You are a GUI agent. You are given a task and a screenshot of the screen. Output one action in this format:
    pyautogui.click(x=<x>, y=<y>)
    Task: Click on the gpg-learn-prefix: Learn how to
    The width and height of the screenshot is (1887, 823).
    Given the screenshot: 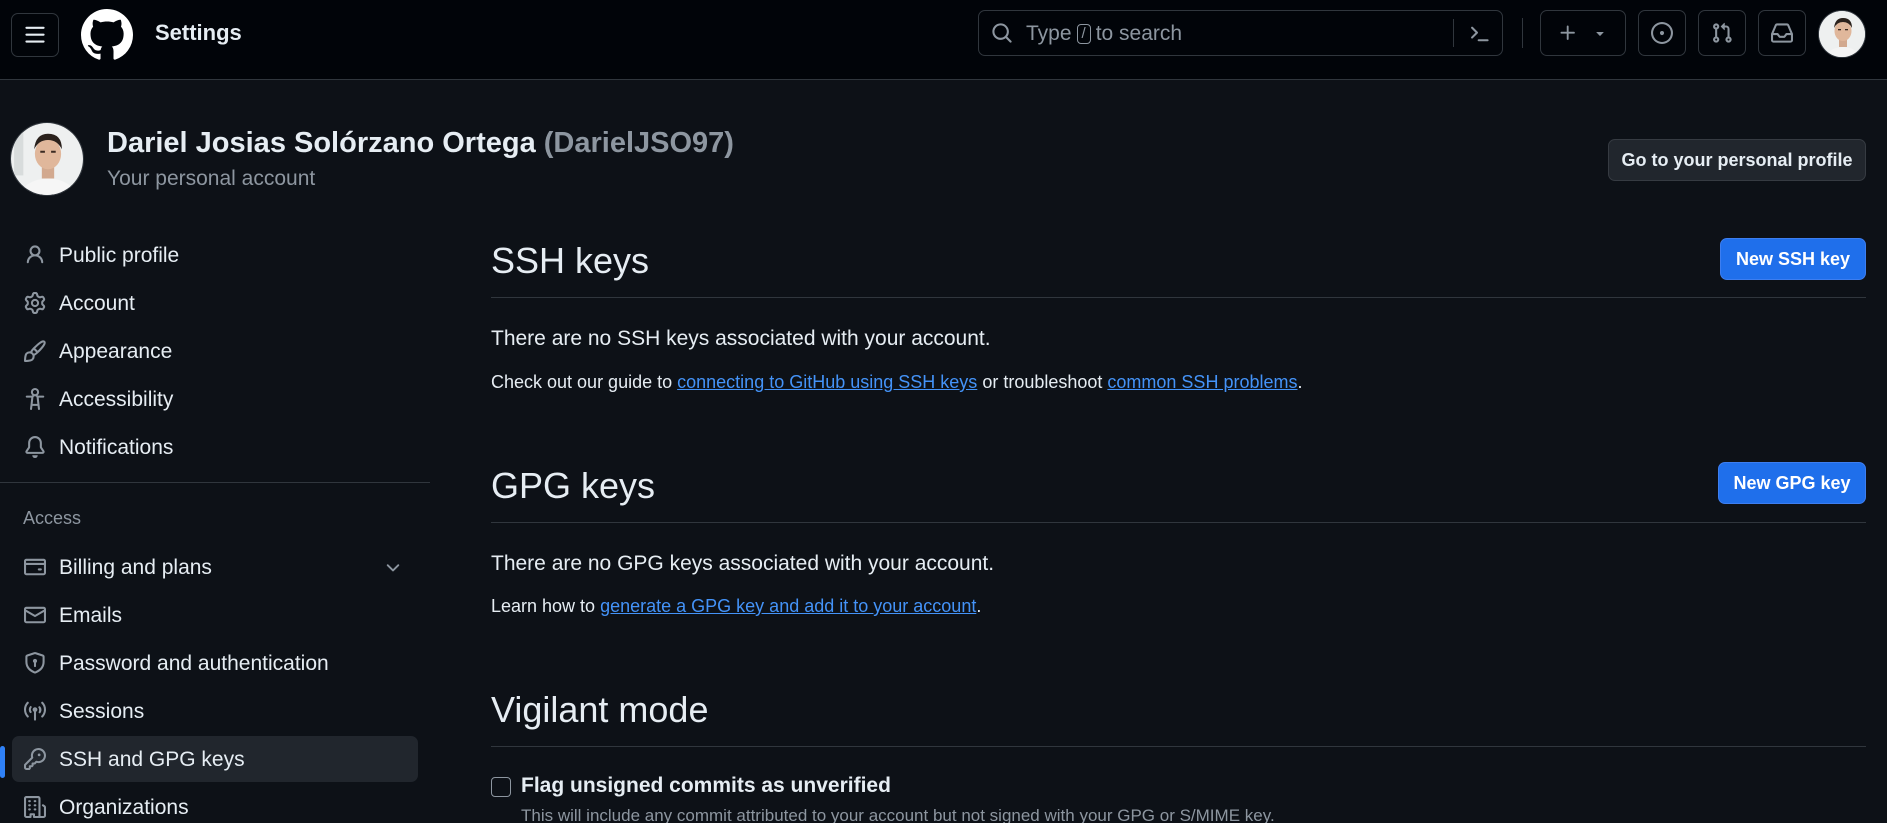 What is the action you would take?
    pyautogui.click(x=543, y=606)
    